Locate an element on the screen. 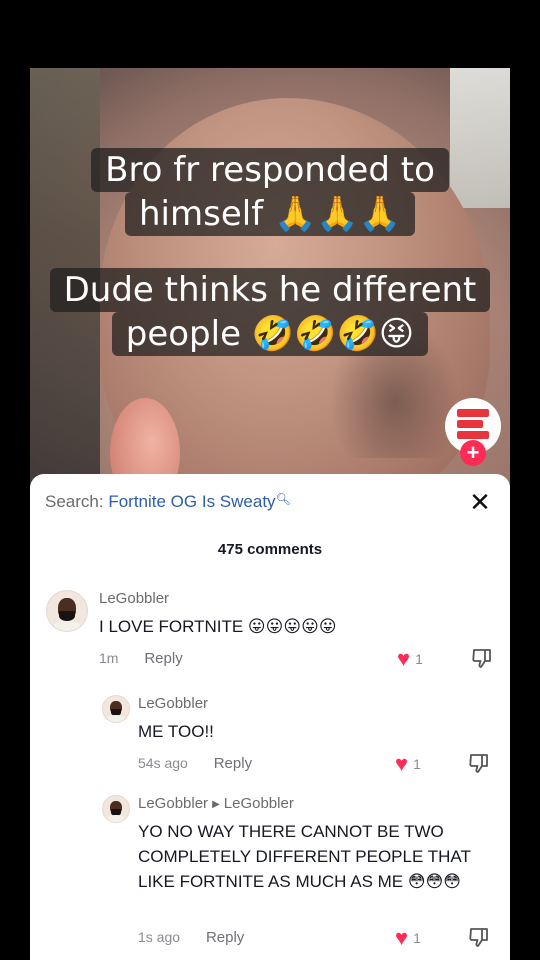 This screenshot has height=960, width=540. reply-arrow-icon: ▶ is located at coordinates (216, 804).